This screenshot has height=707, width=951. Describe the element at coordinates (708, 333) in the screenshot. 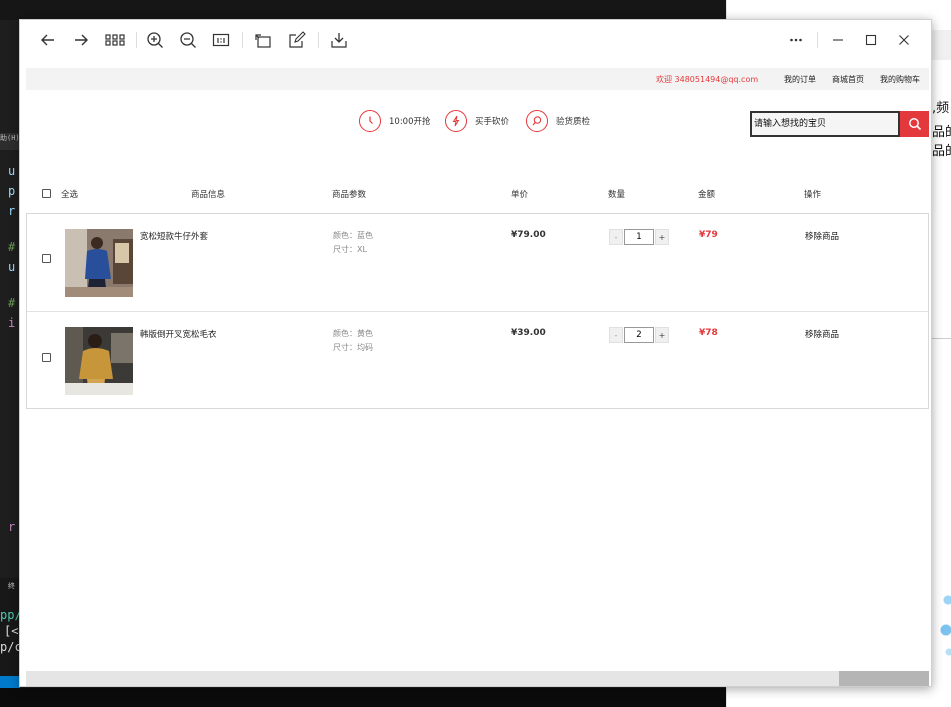

I see `row-amount: ¥78` at that location.